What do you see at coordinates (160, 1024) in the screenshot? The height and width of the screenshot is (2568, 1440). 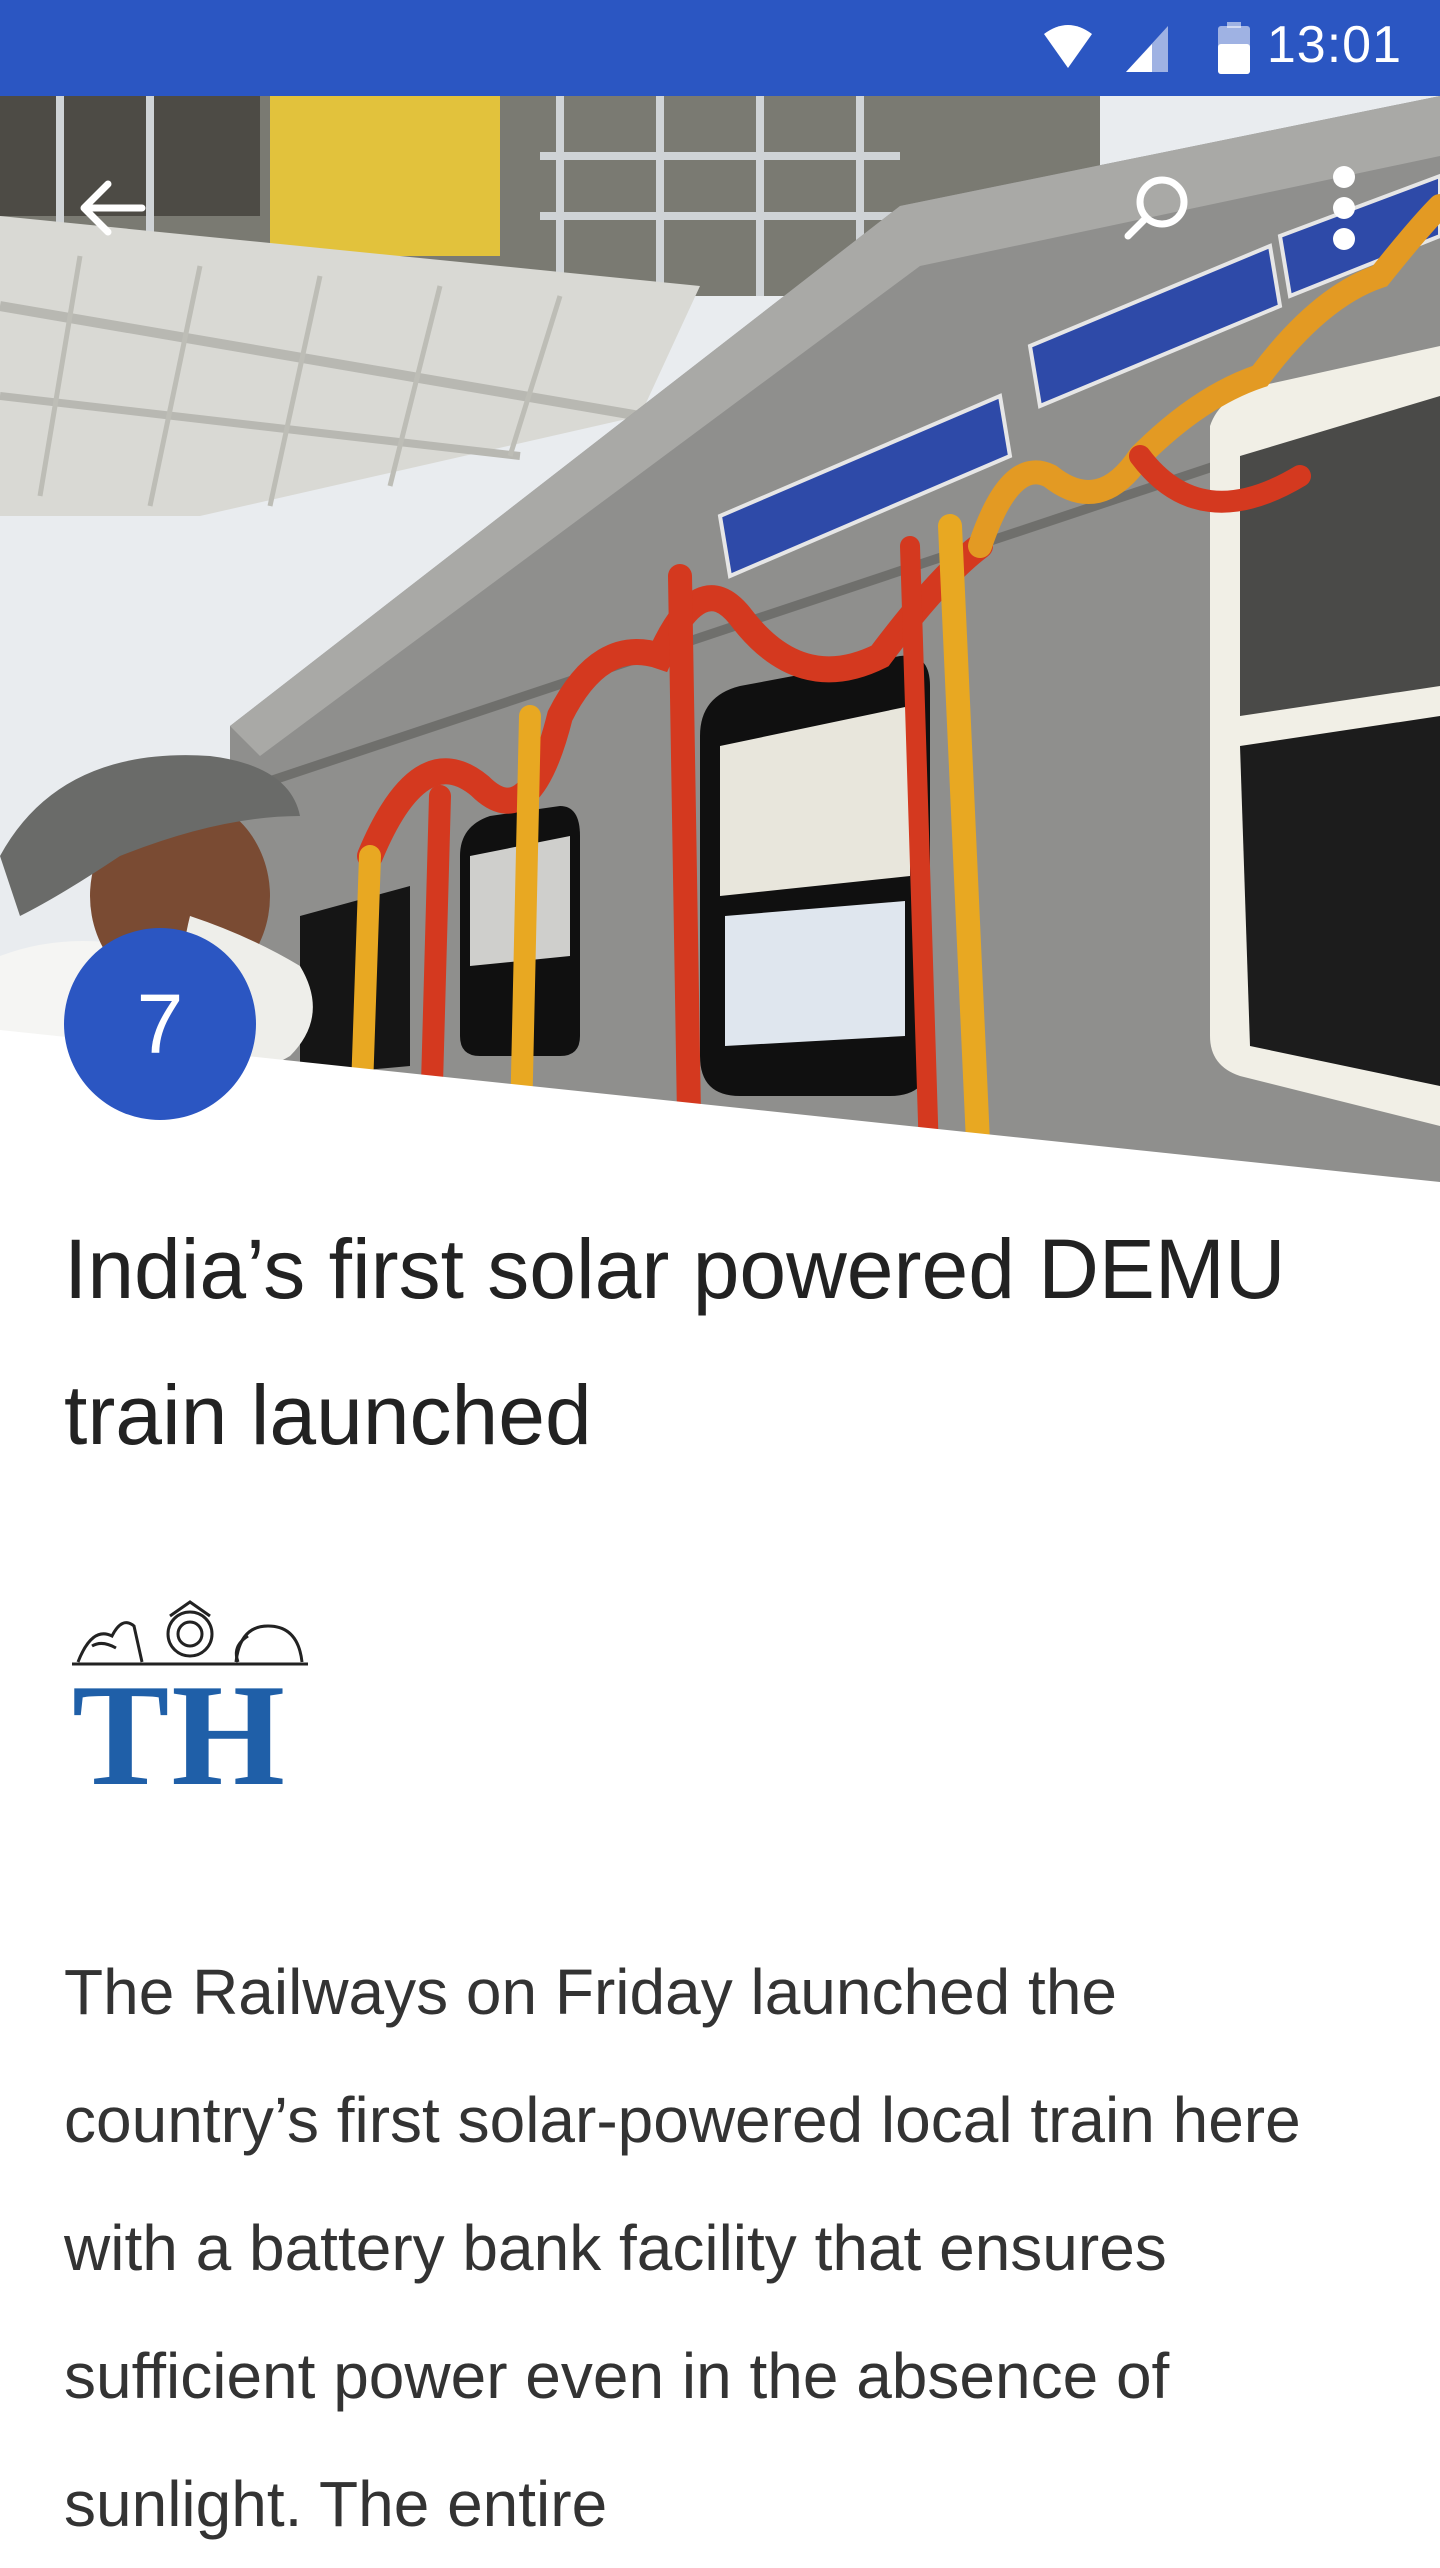 I see `rank-badge: 7` at bounding box center [160, 1024].